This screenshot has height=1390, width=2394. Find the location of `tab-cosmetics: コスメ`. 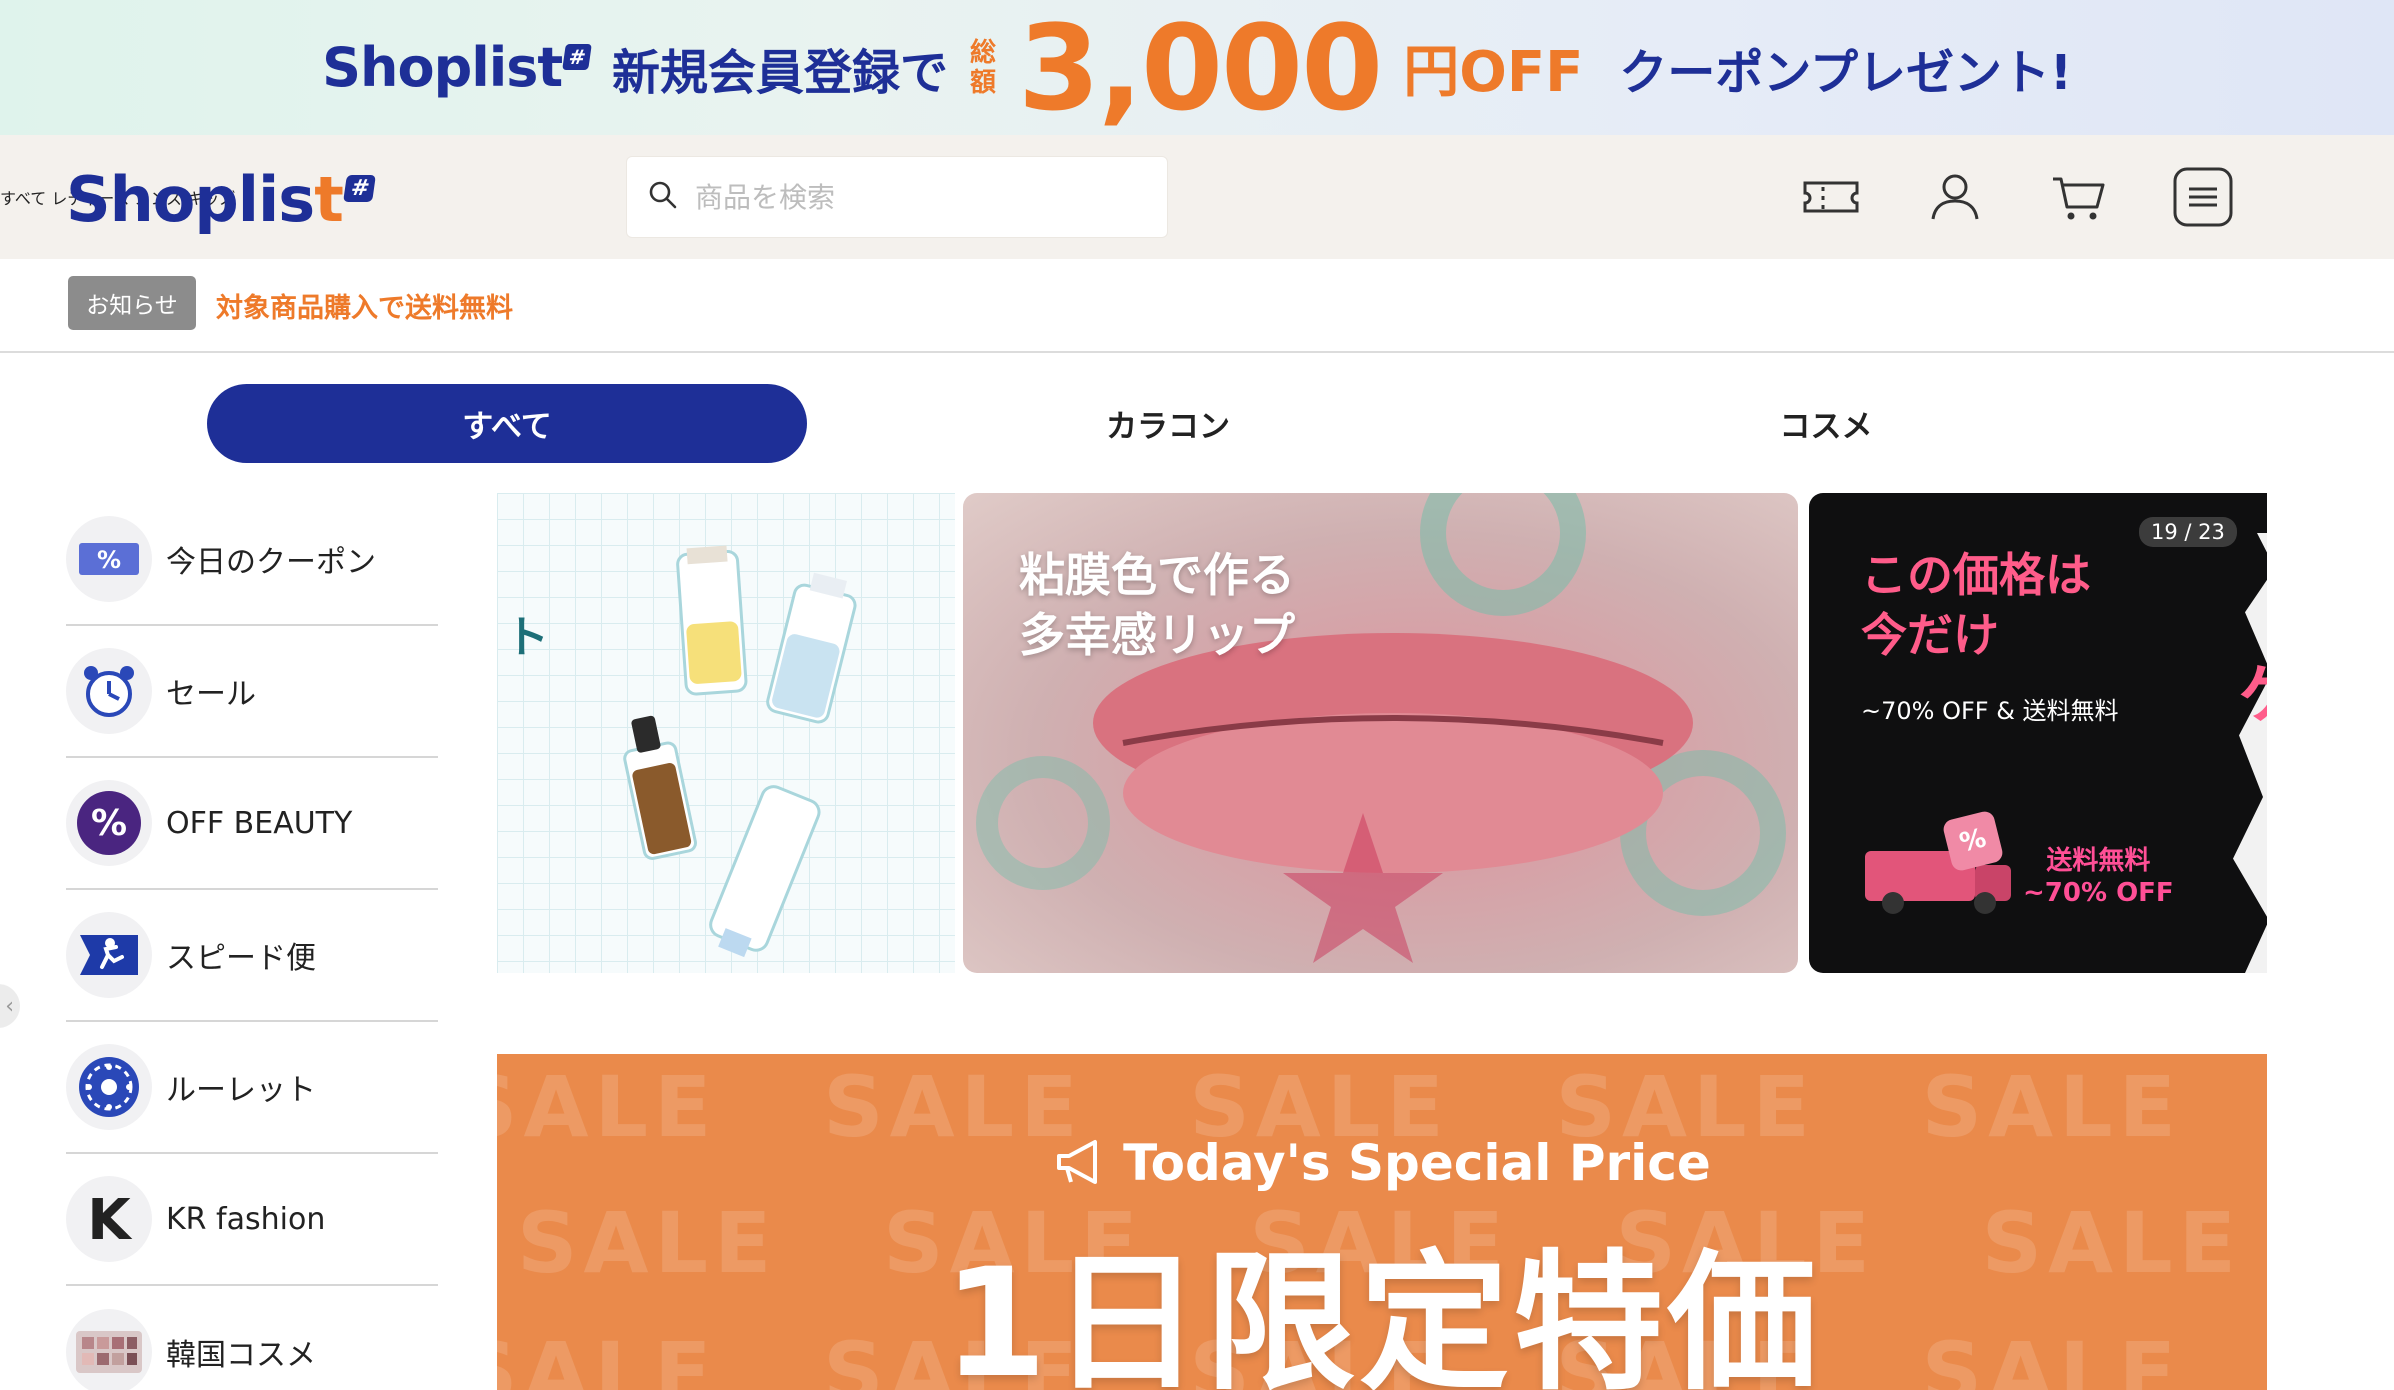

tab-cosmetics: コスメ is located at coordinates (1826, 423).